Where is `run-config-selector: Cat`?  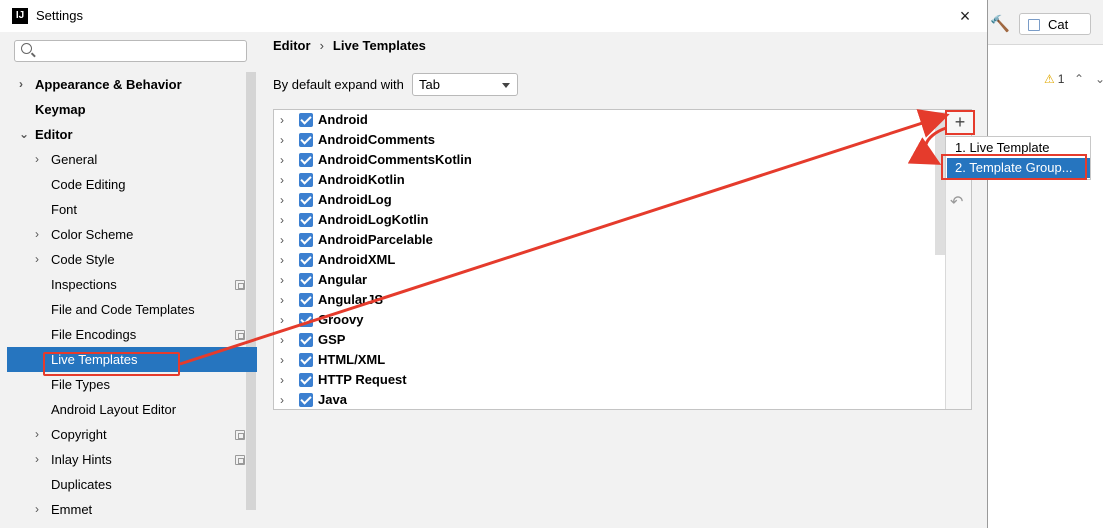 run-config-selector: Cat is located at coordinates (1055, 24).